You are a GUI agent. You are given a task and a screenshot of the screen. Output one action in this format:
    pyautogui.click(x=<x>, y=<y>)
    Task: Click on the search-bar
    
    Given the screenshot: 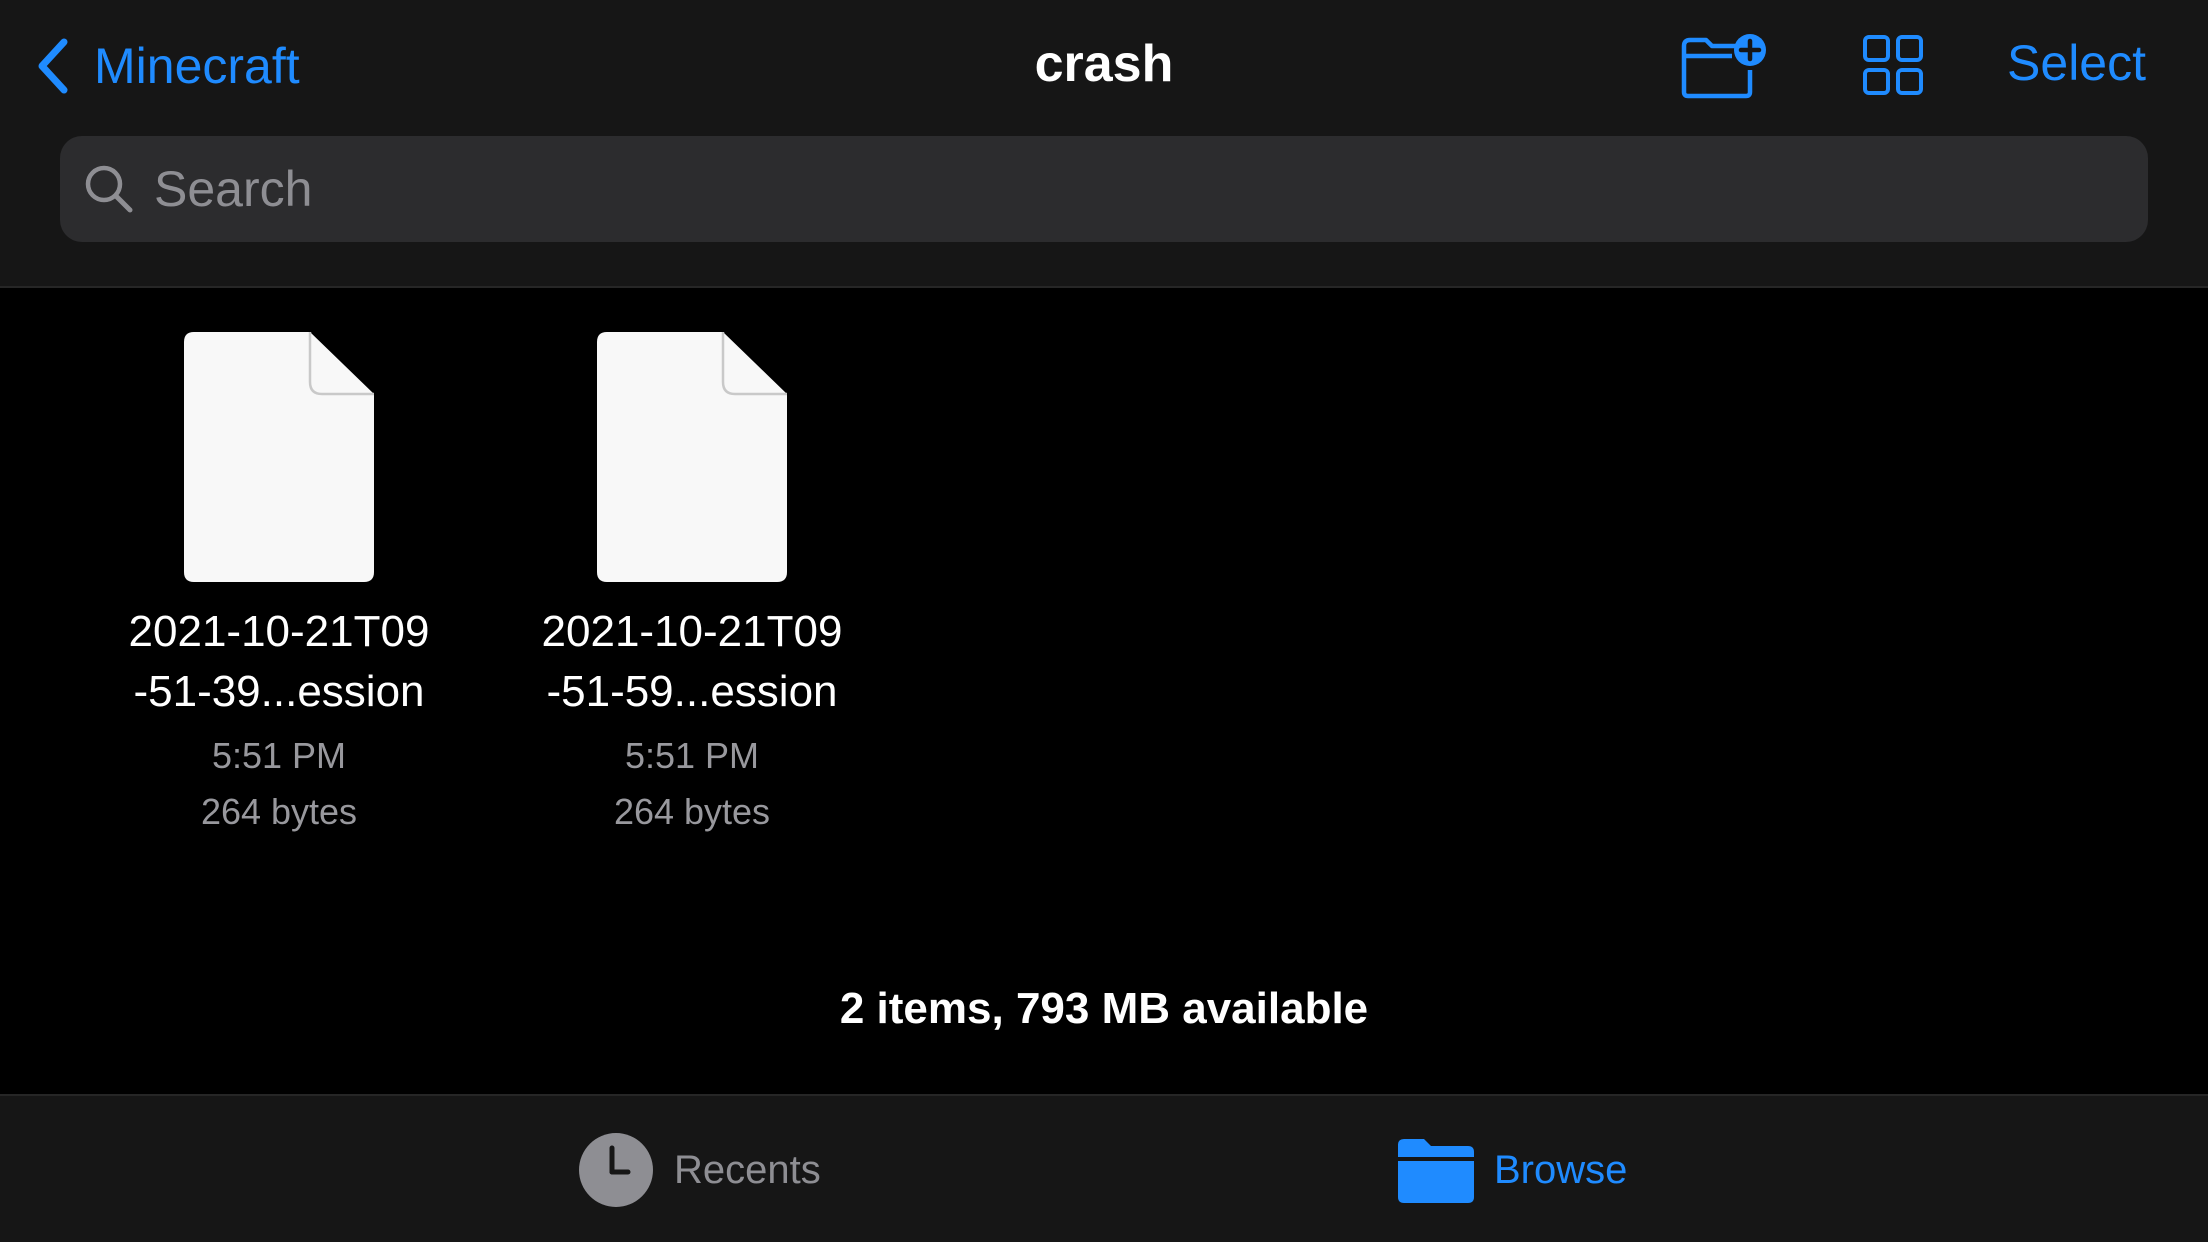 What is the action you would take?
    pyautogui.click(x=1104, y=189)
    